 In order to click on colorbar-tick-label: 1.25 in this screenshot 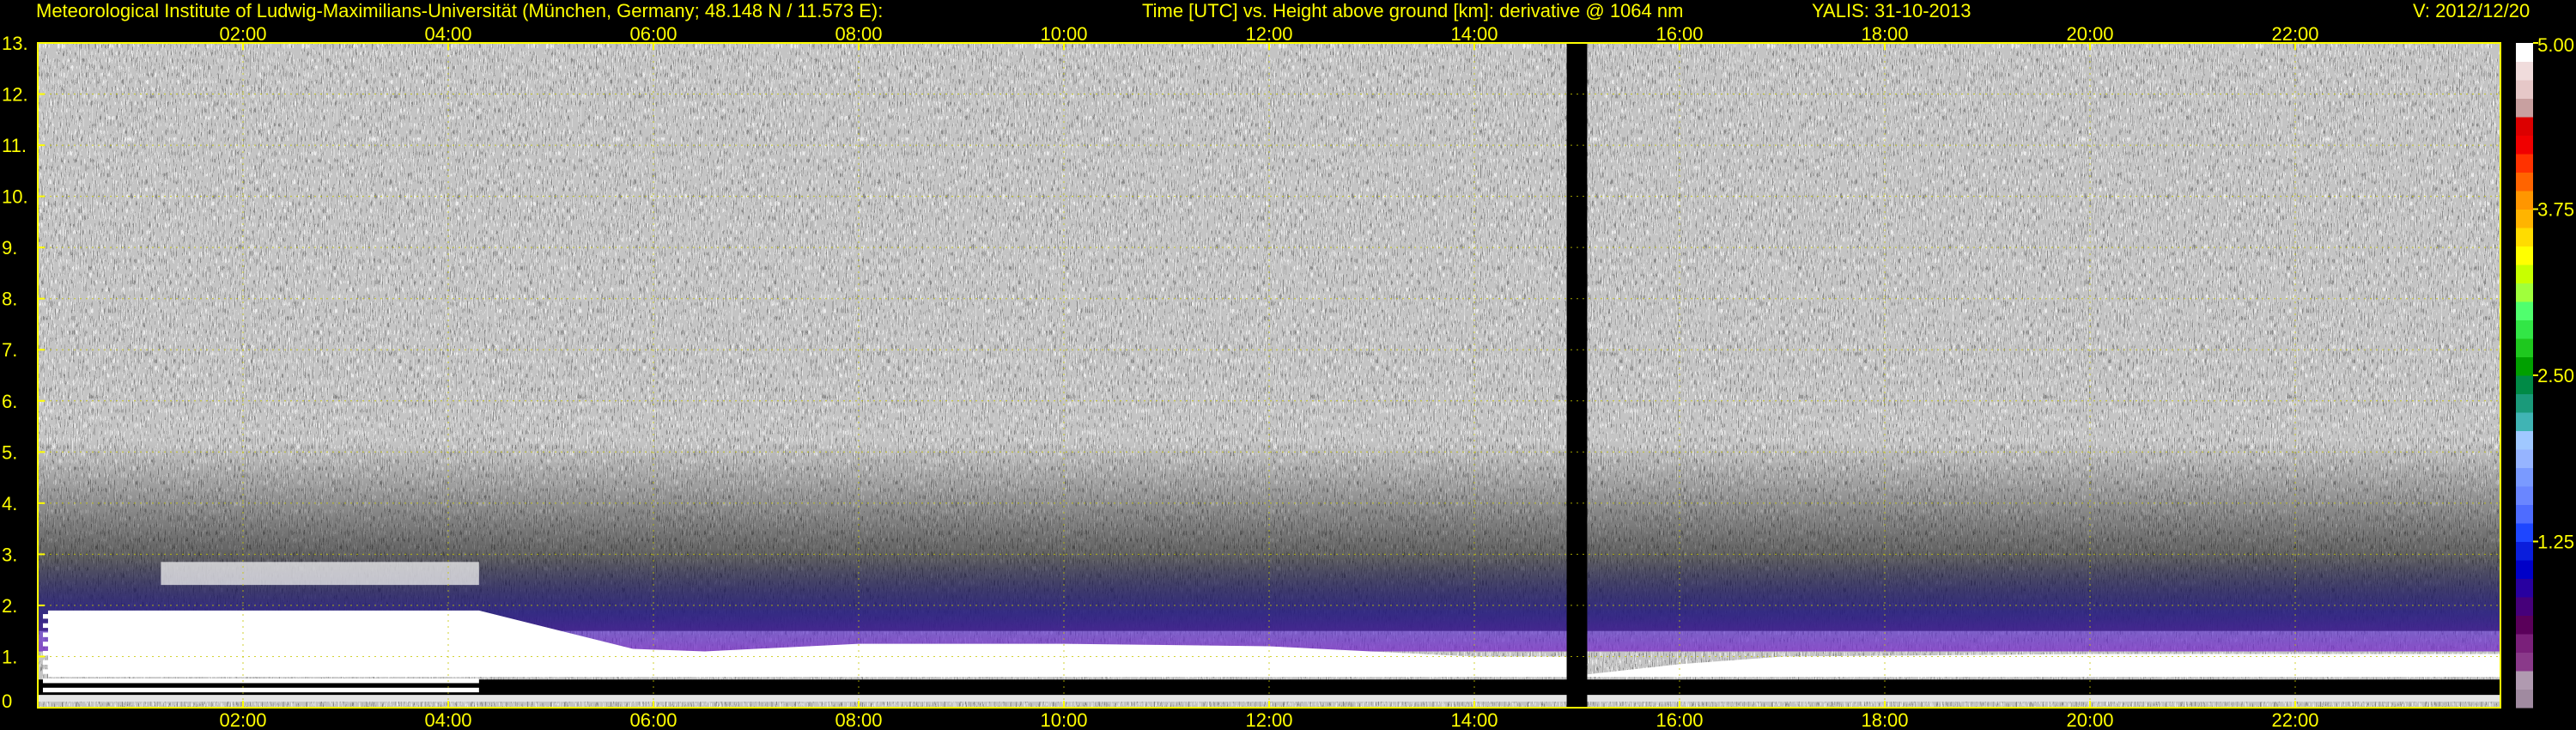, I will do `click(2555, 542)`.